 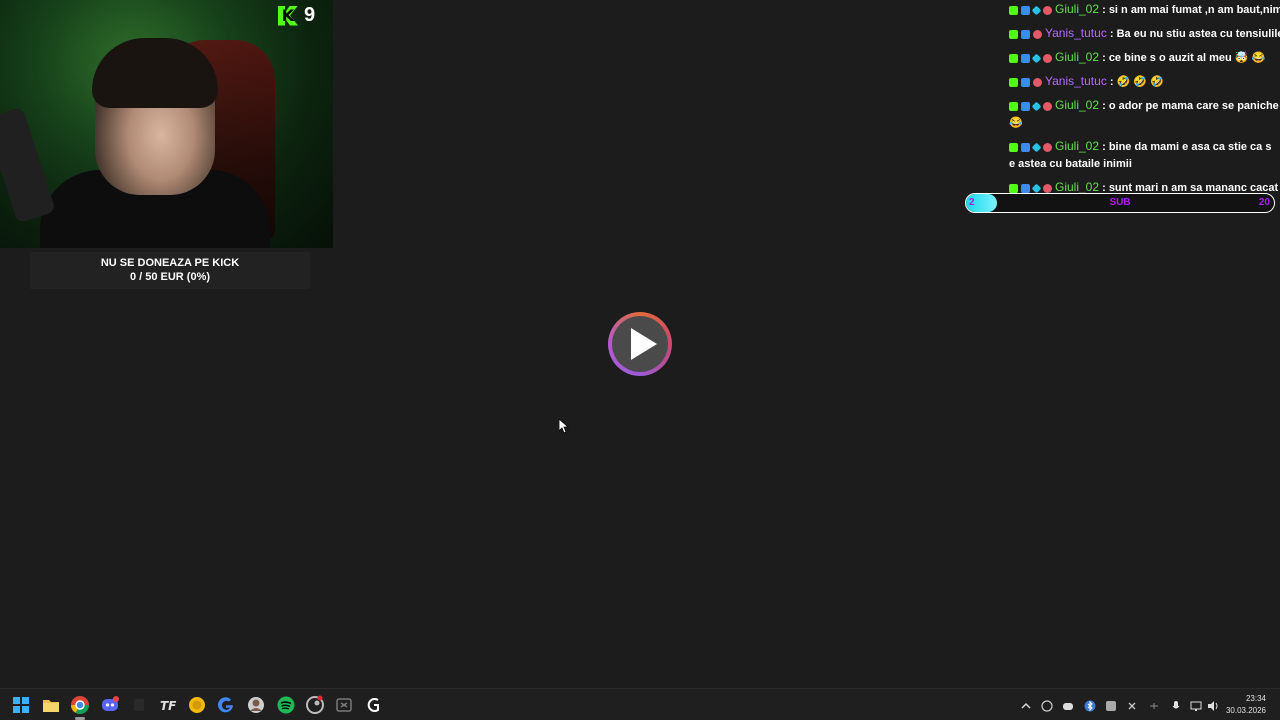 What do you see at coordinates (344, 705) in the screenshot?
I see `app-icon` at bounding box center [344, 705].